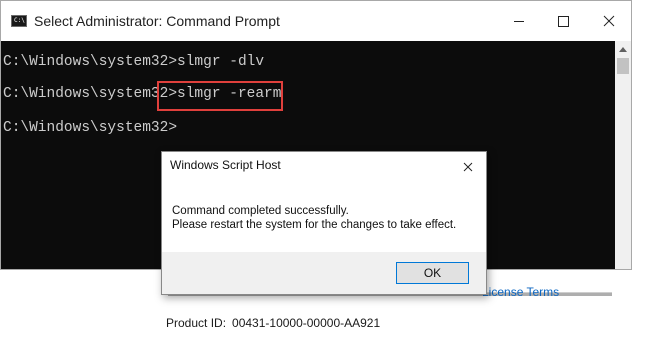 The image size is (651, 347). Describe the element at coordinates (324, 273) in the screenshot. I see `dialog-footer: OK` at that location.